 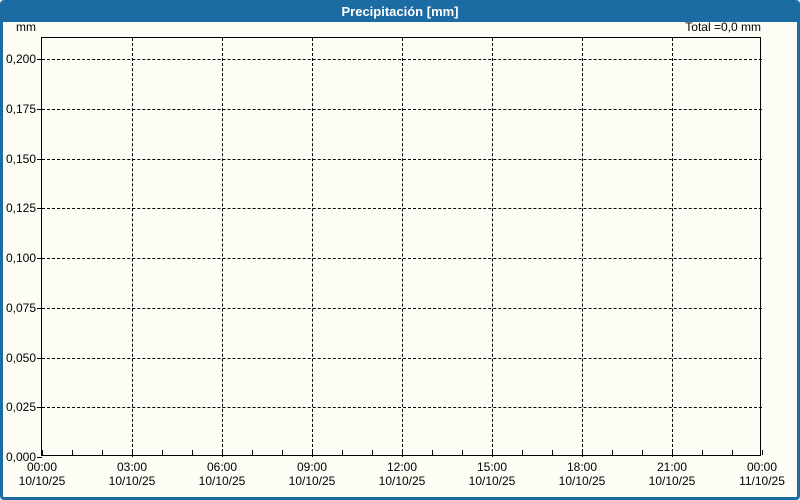 I want to click on y-tick-label: 0,100, so click(x=20, y=258).